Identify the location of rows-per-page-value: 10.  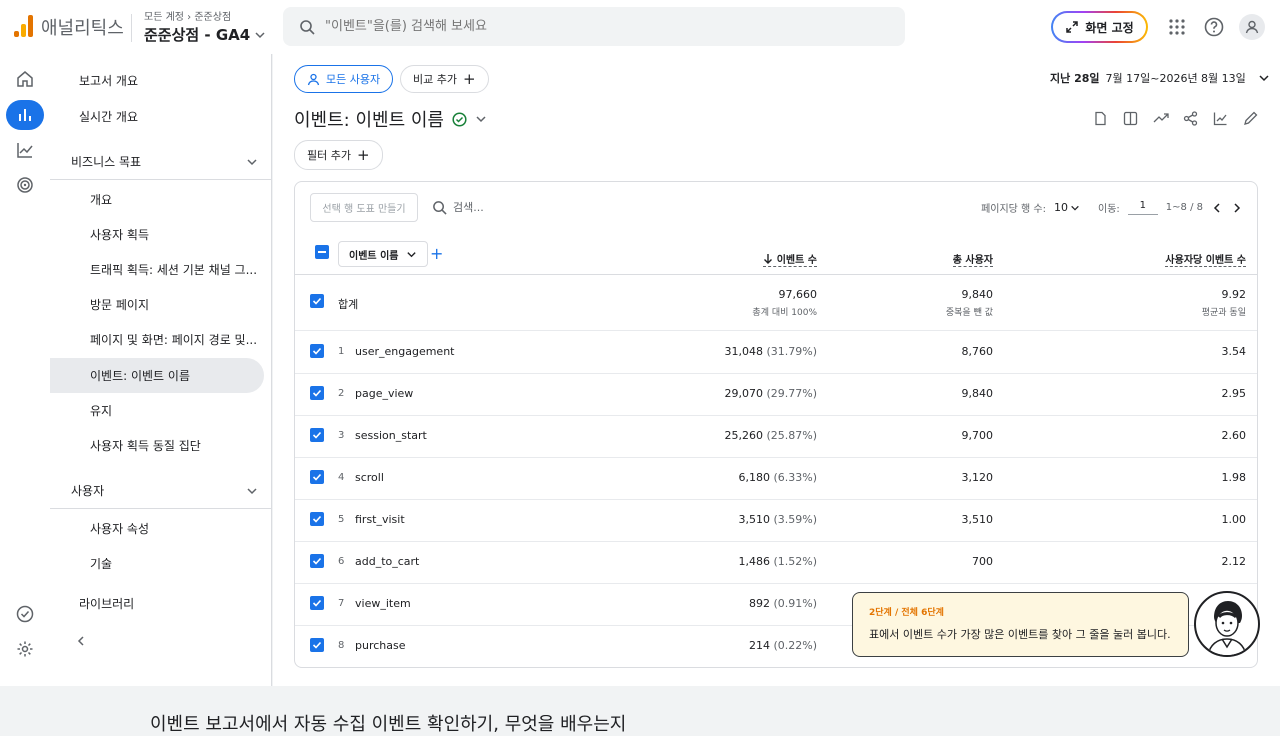
(1061, 207).